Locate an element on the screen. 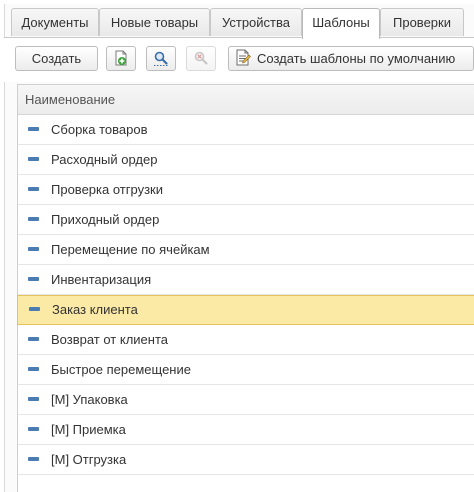 The image size is (474, 492). row-label: Инвентаризация is located at coordinates (101, 279).